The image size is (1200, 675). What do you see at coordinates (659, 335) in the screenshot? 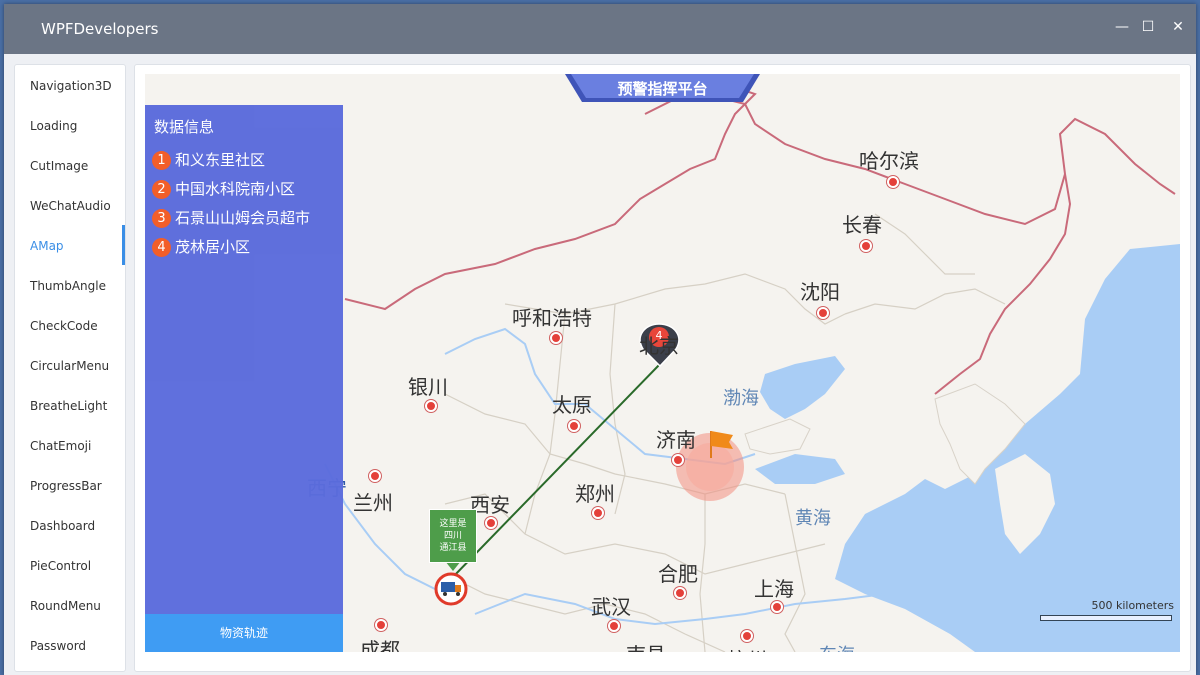
I see `map-pin-number: 4` at bounding box center [659, 335].